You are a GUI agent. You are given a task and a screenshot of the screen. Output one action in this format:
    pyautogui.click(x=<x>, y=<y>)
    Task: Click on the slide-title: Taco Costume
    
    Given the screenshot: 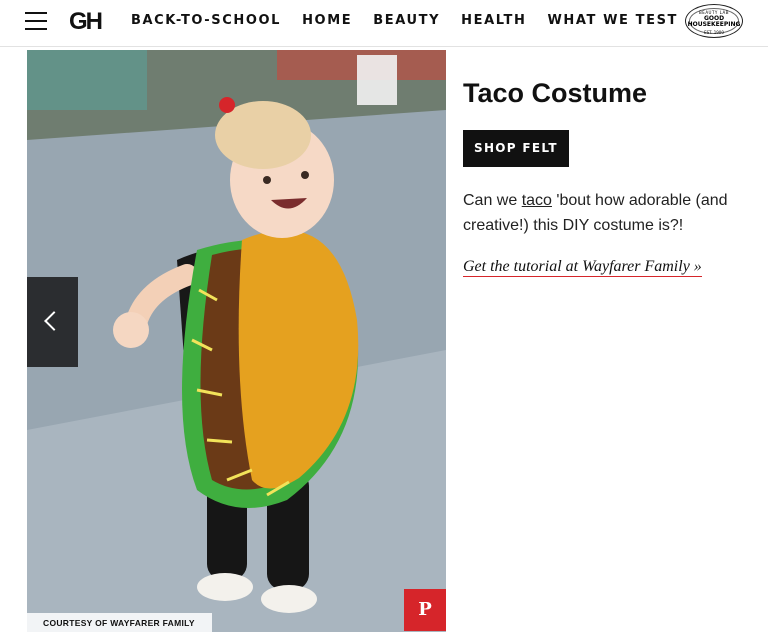 What is the action you would take?
    pyautogui.click(x=555, y=93)
    